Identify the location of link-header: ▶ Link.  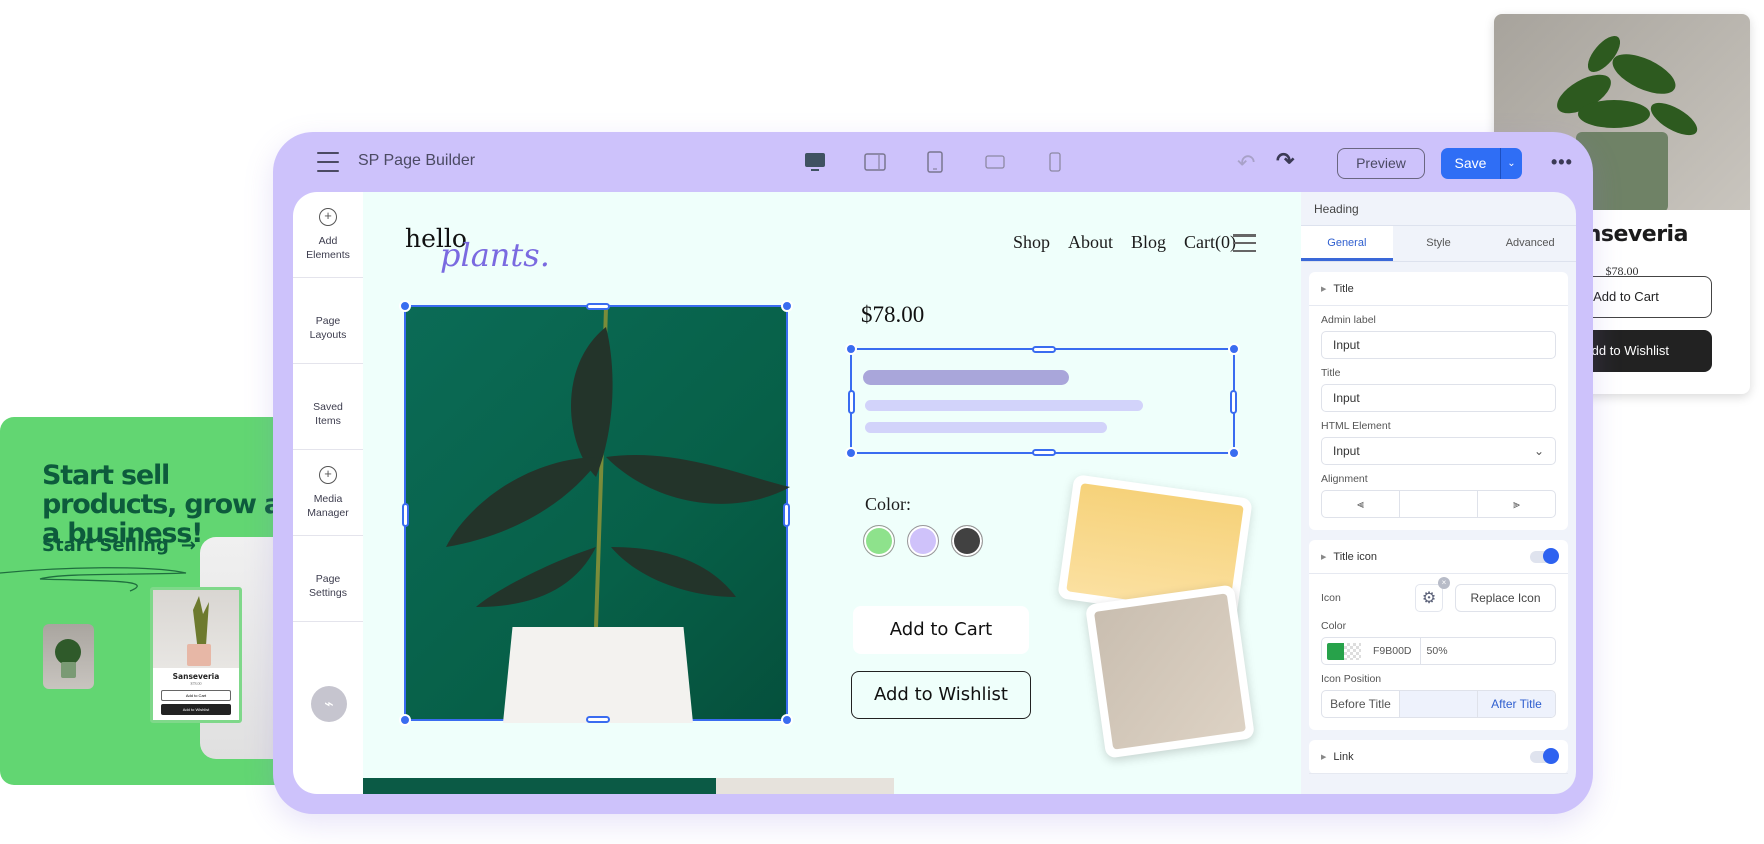
(1438, 757).